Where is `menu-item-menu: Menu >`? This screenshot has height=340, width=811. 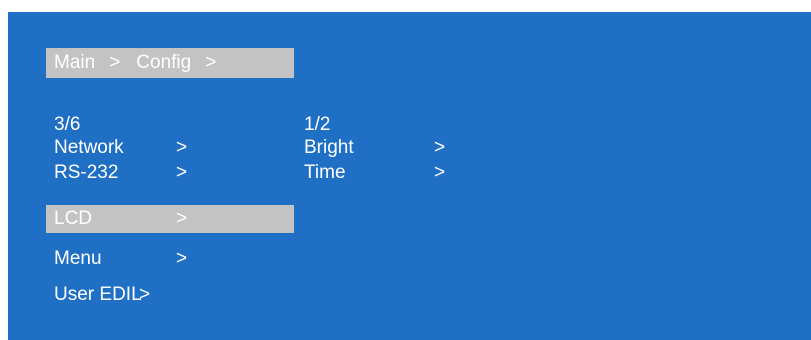
menu-item-menu: Menu > is located at coordinates (170, 259).